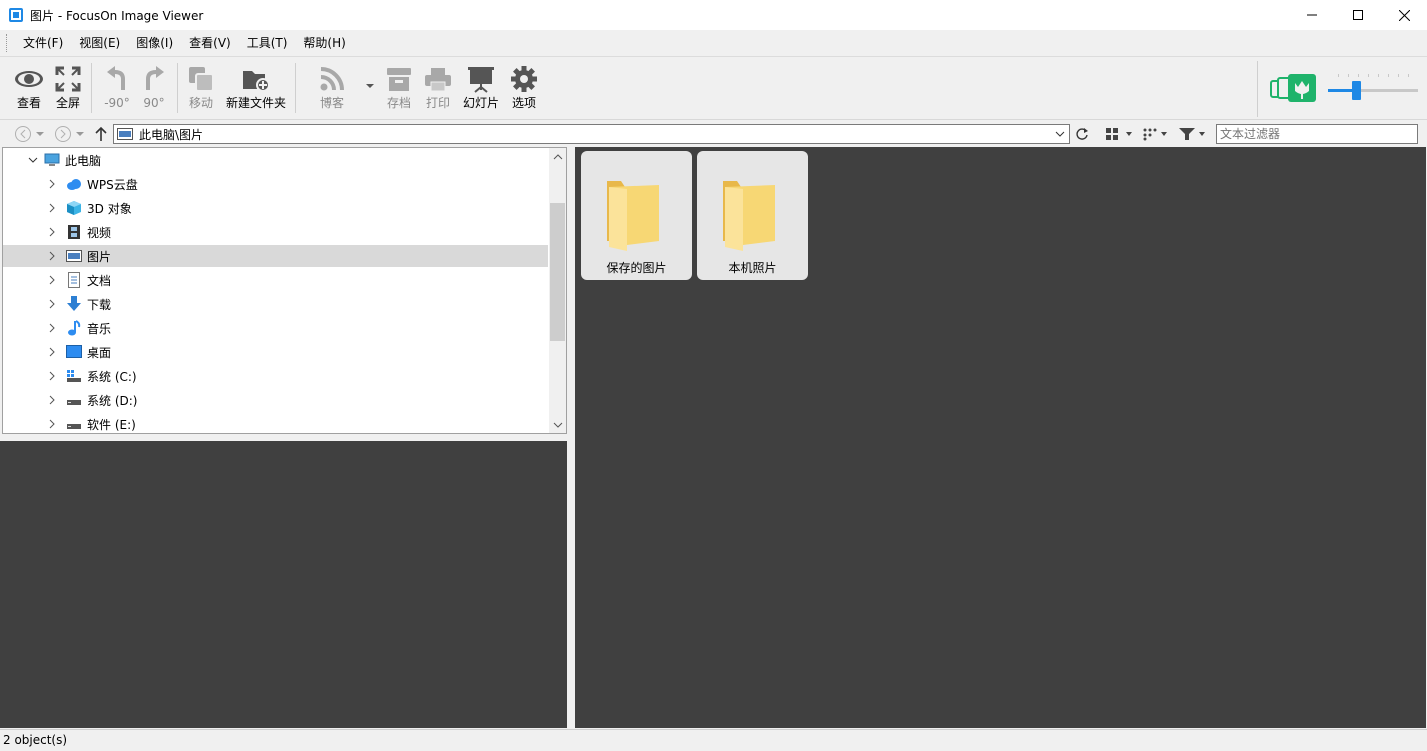 The image size is (1427, 751). I want to click on eye-icon, so click(29, 79).